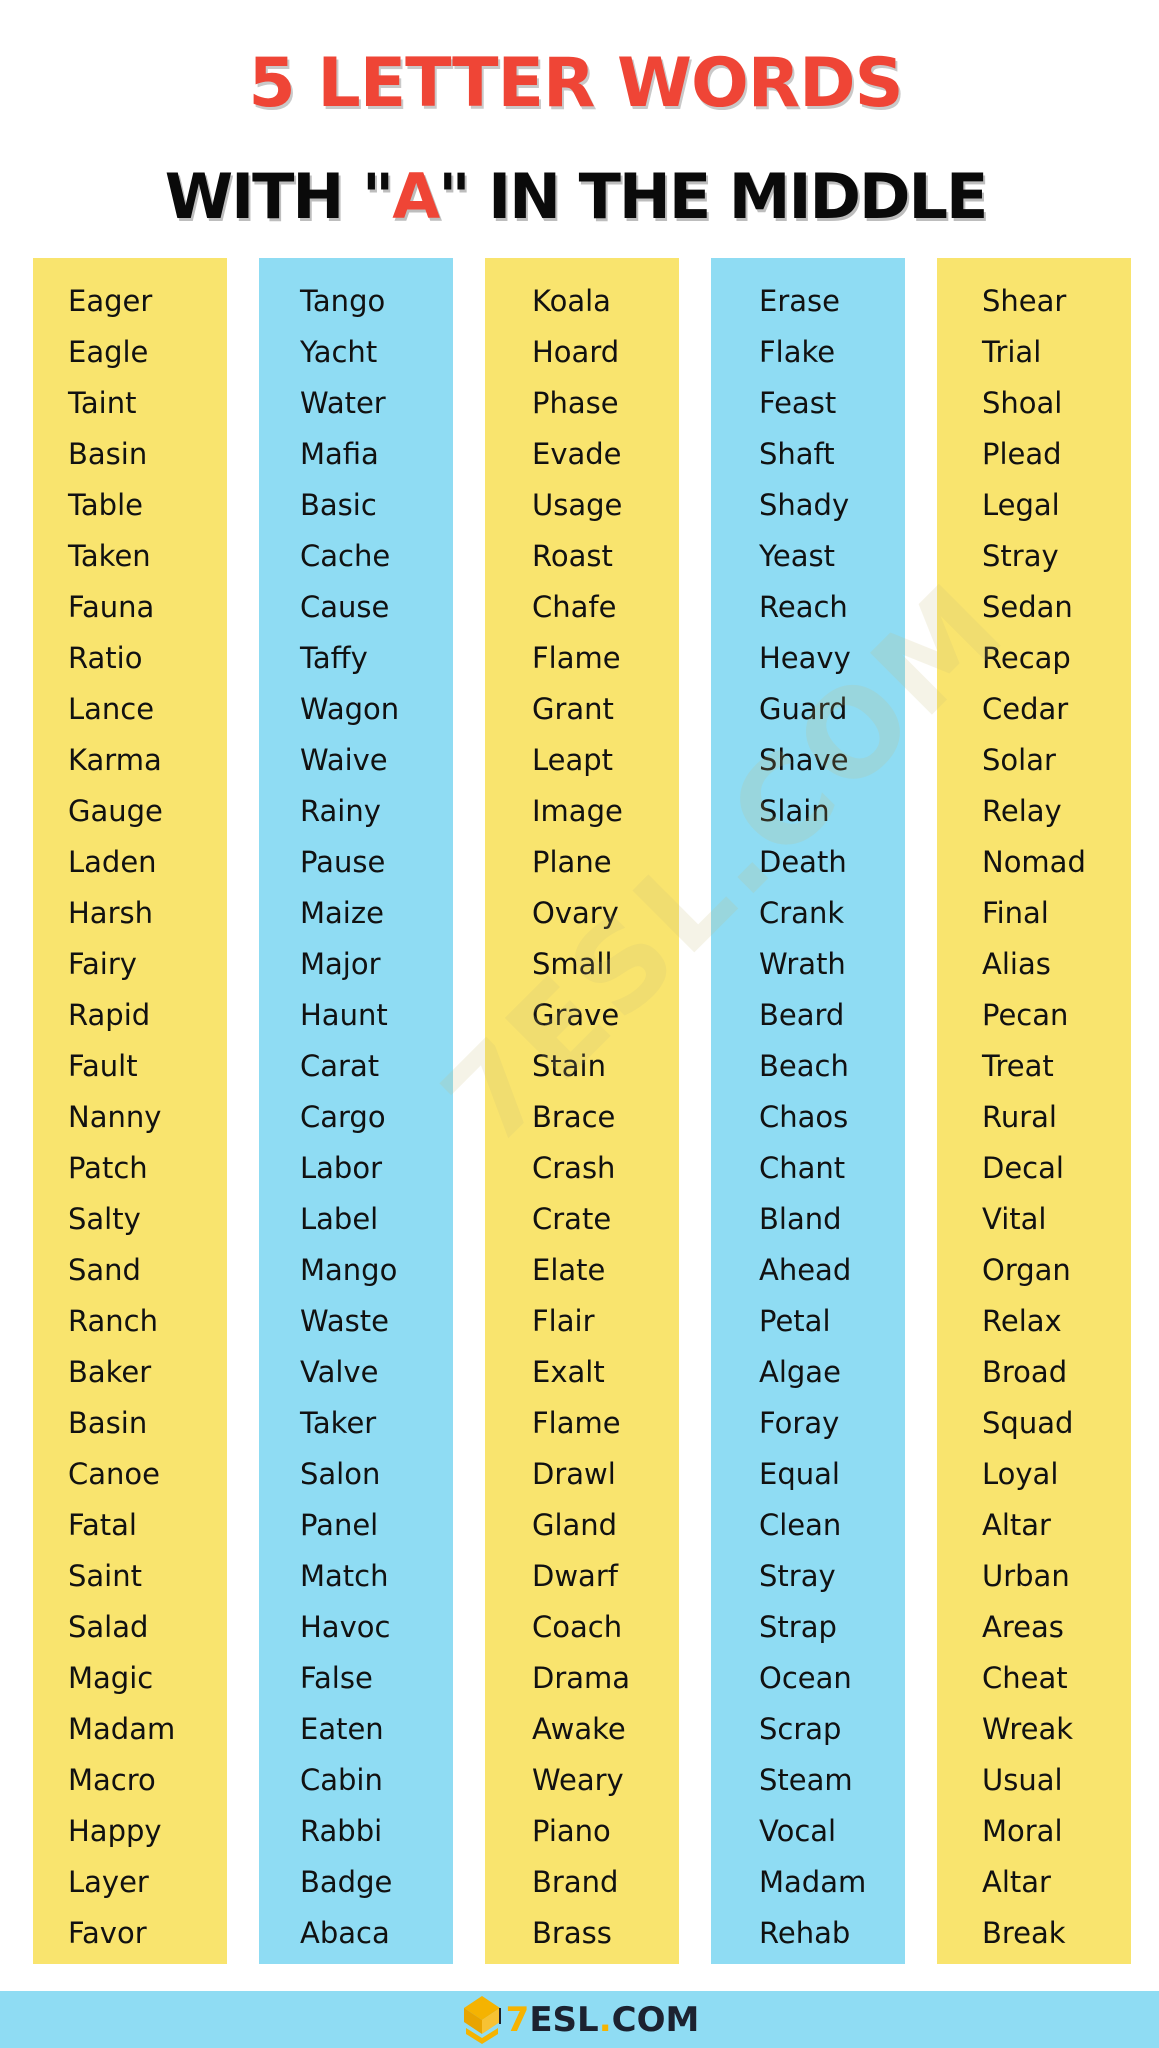 This screenshot has height=2048, width=1159. Describe the element at coordinates (576, 352) in the screenshot. I see `word-item: Hoard` at that location.